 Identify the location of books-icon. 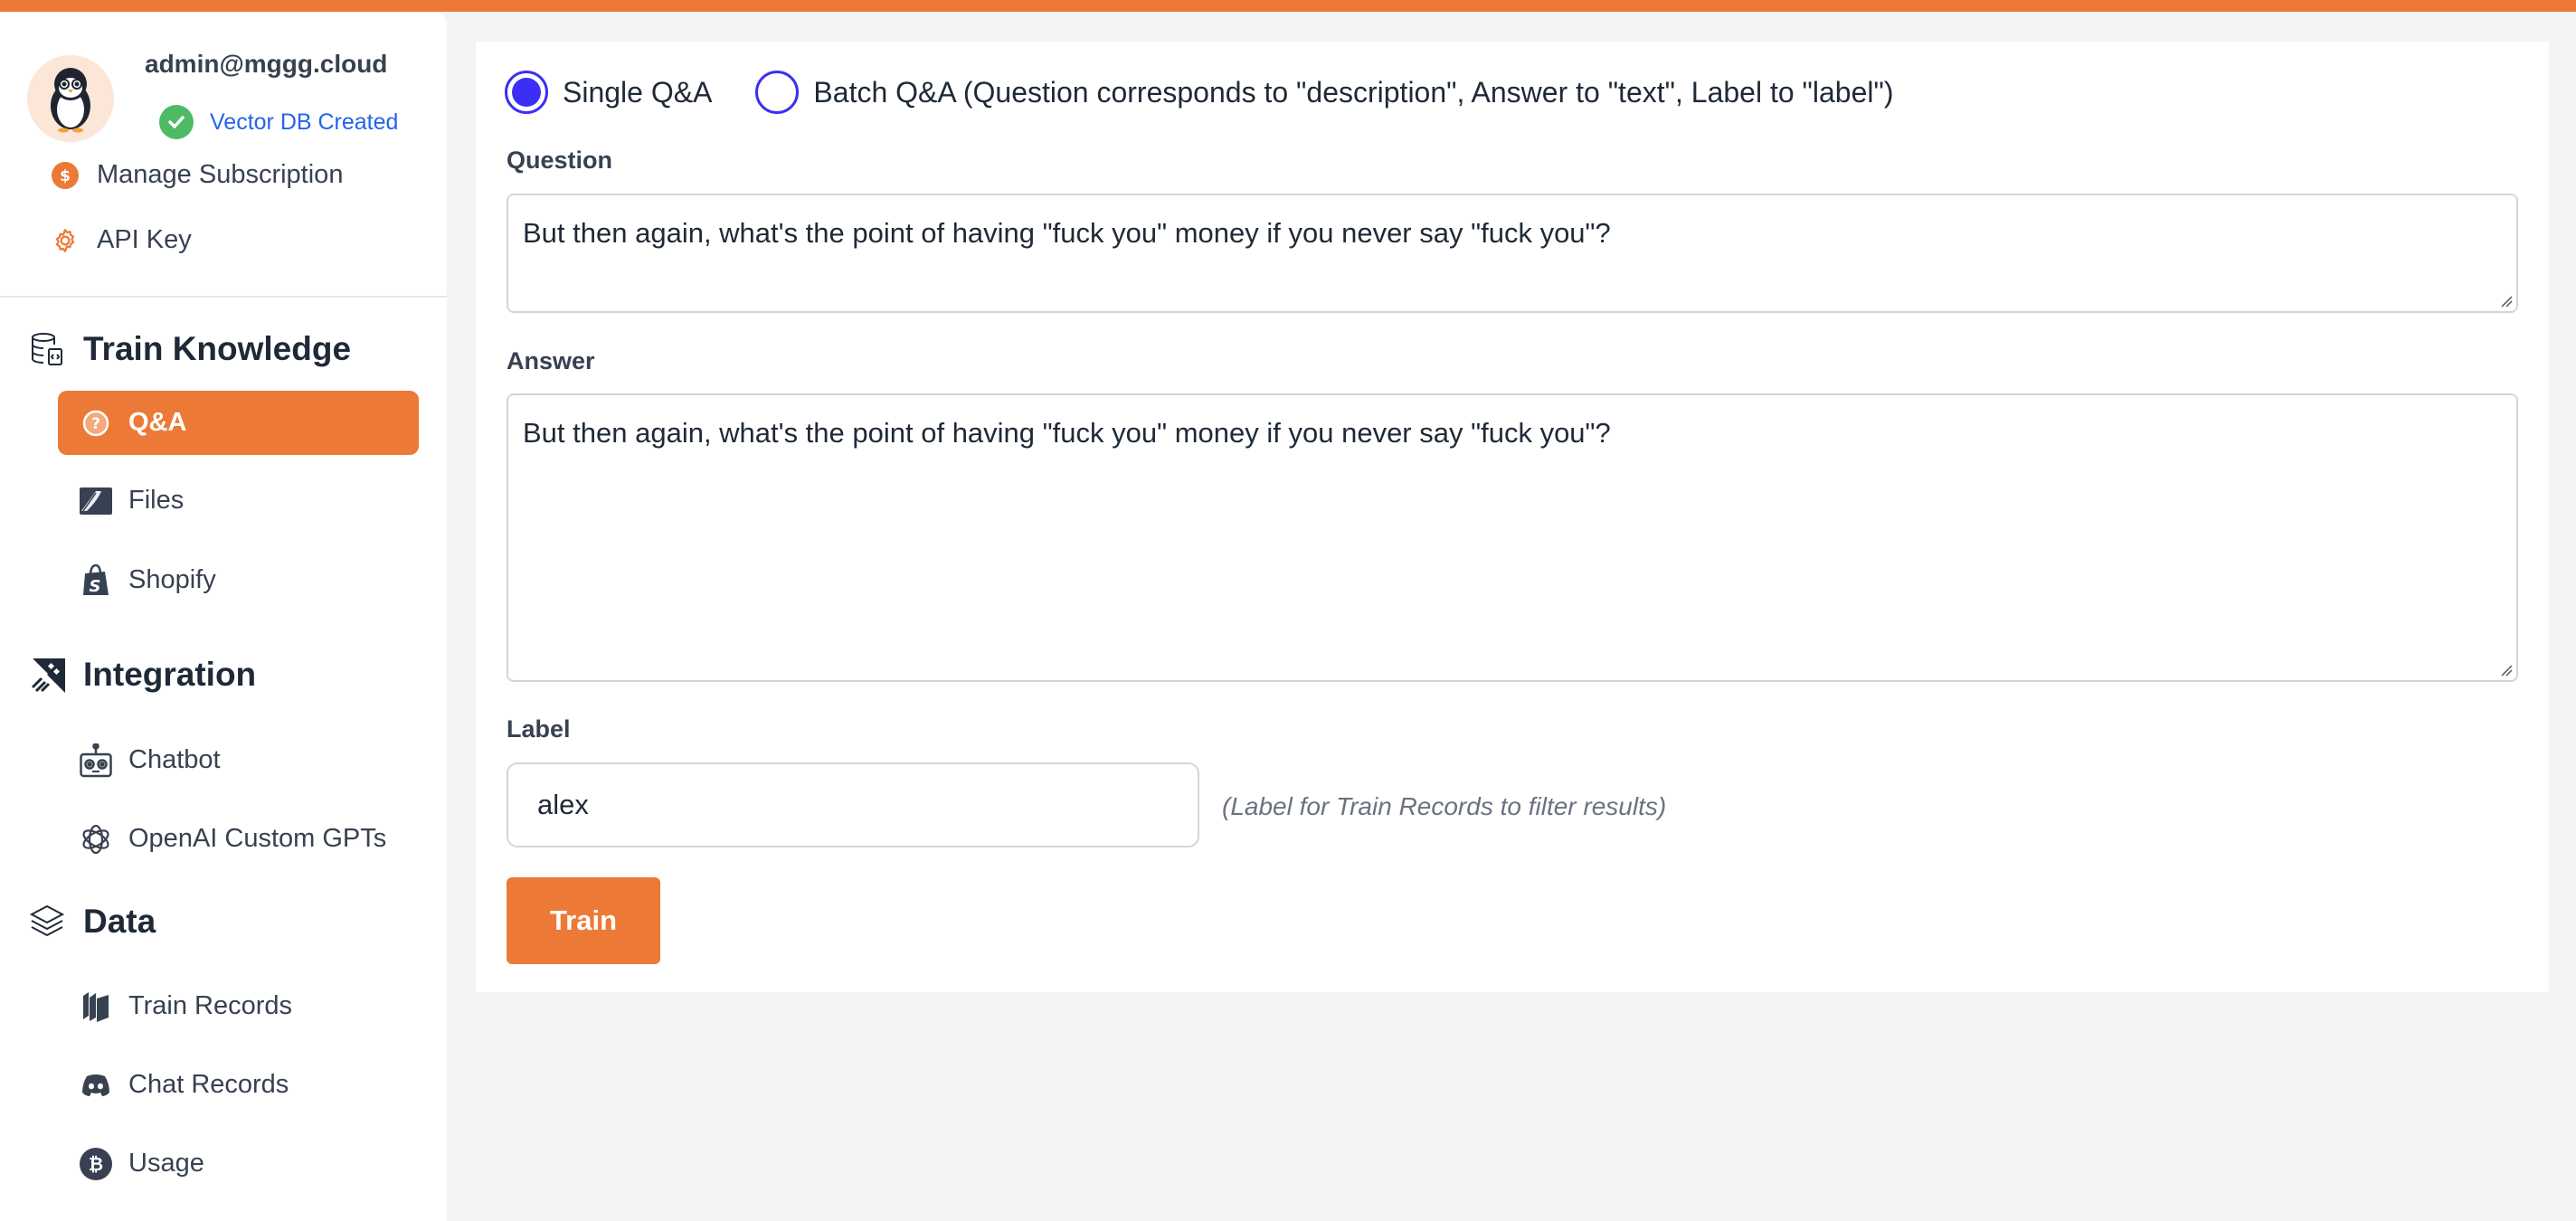
(96, 1006).